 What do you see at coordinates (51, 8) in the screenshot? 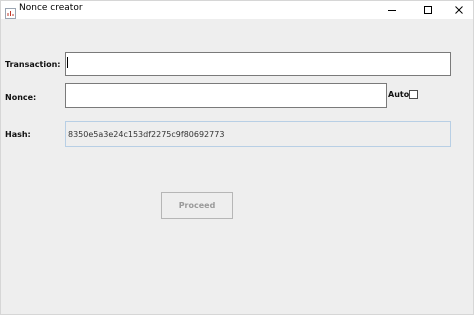
I see `window-title: Nonce creator` at bounding box center [51, 8].